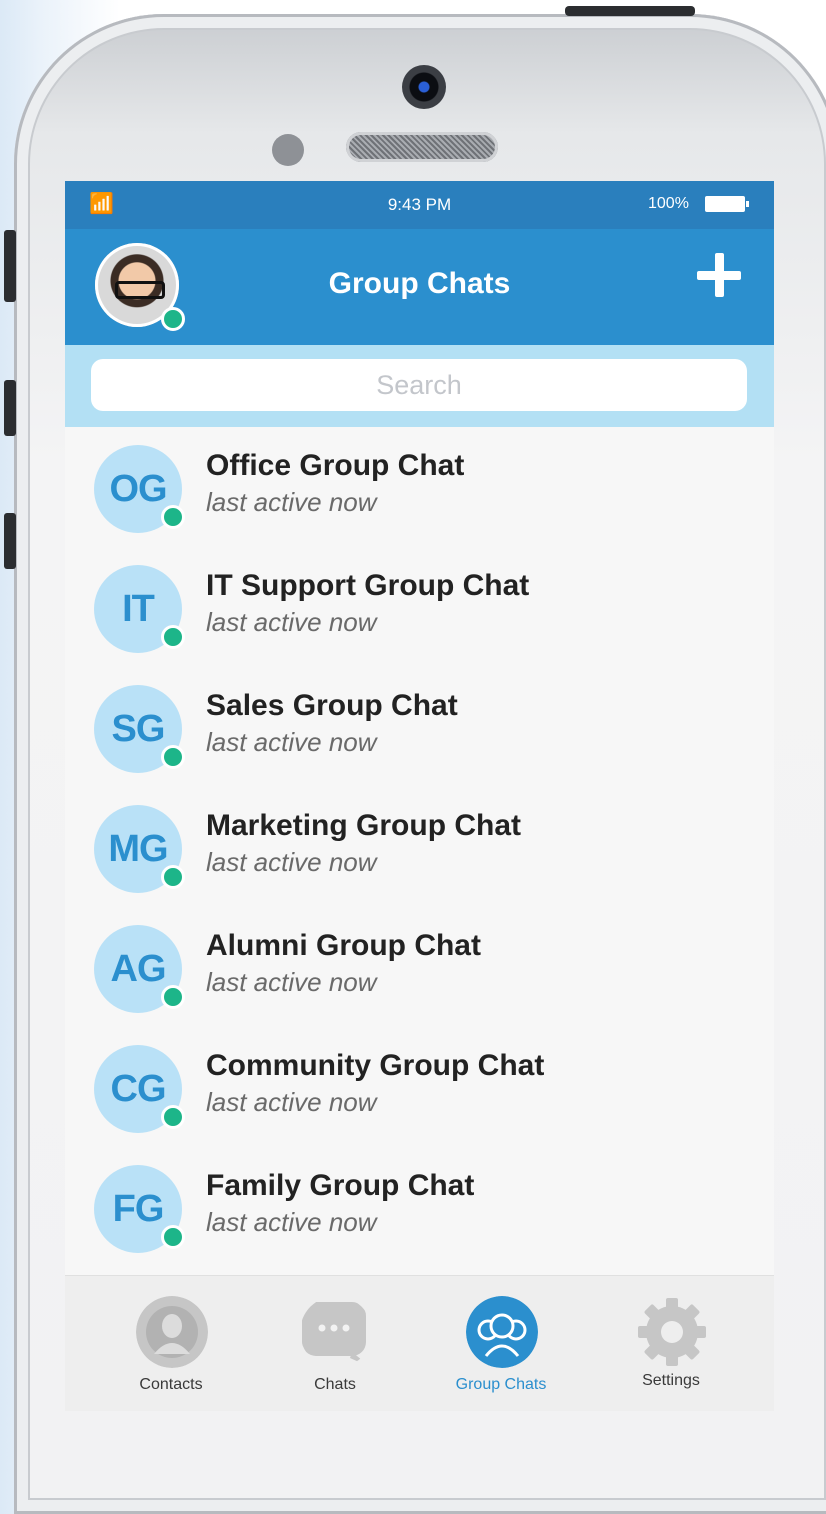 The image size is (826, 1514). I want to click on group-icon, so click(502, 1332).